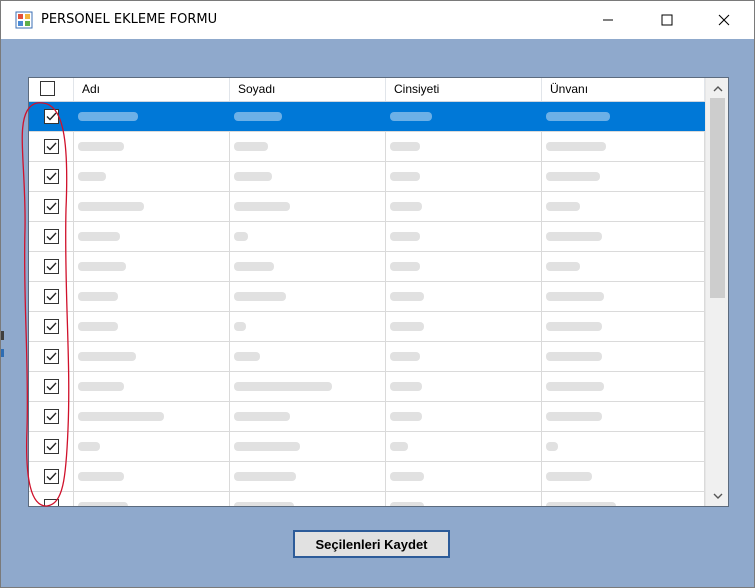  What do you see at coordinates (717, 88) in the screenshot?
I see `scroll-up-button` at bounding box center [717, 88].